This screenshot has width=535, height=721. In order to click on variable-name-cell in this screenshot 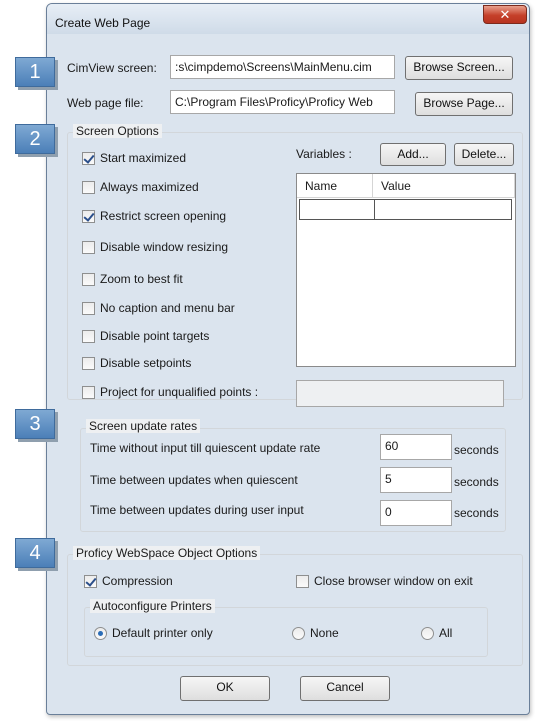, I will do `click(337, 209)`.